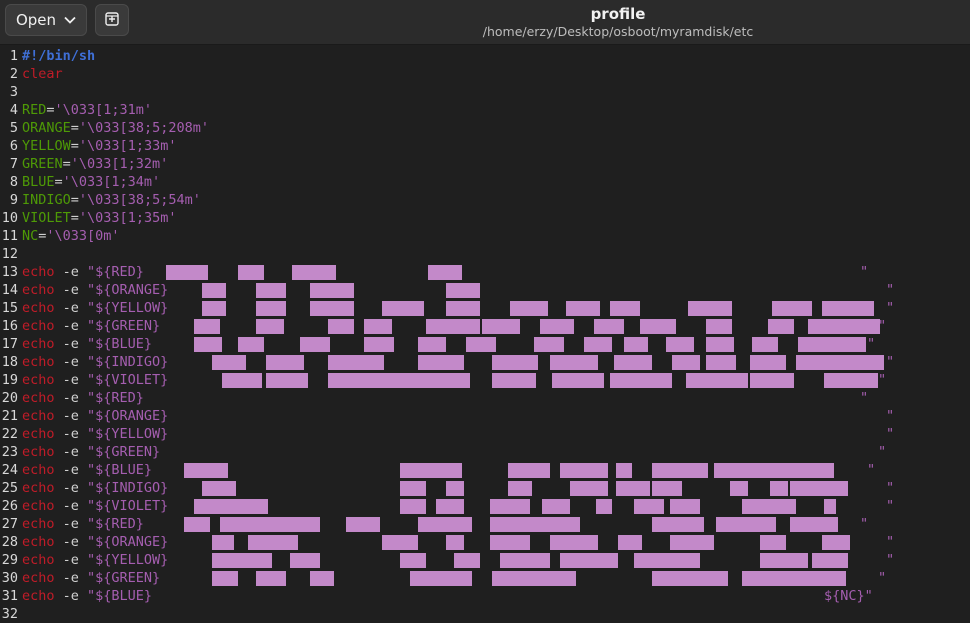  Describe the element at coordinates (9, 218) in the screenshot. I see `line-number: 10` at that location.